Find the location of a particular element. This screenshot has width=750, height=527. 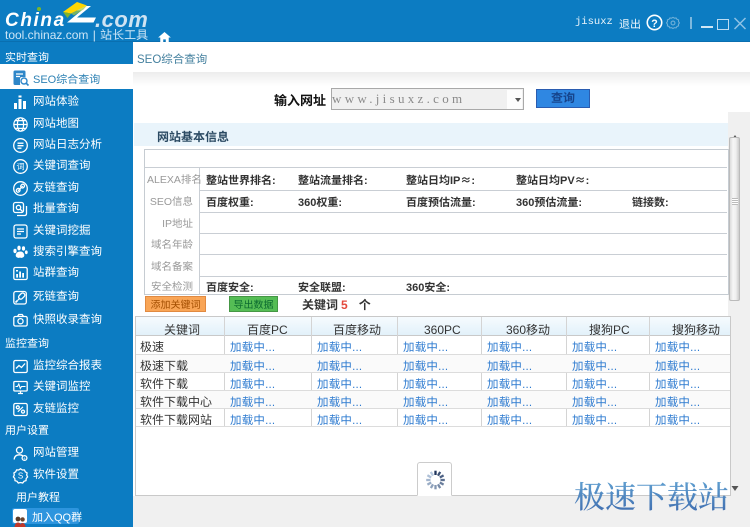

svg-text: S is located at coordinates (20, 475).